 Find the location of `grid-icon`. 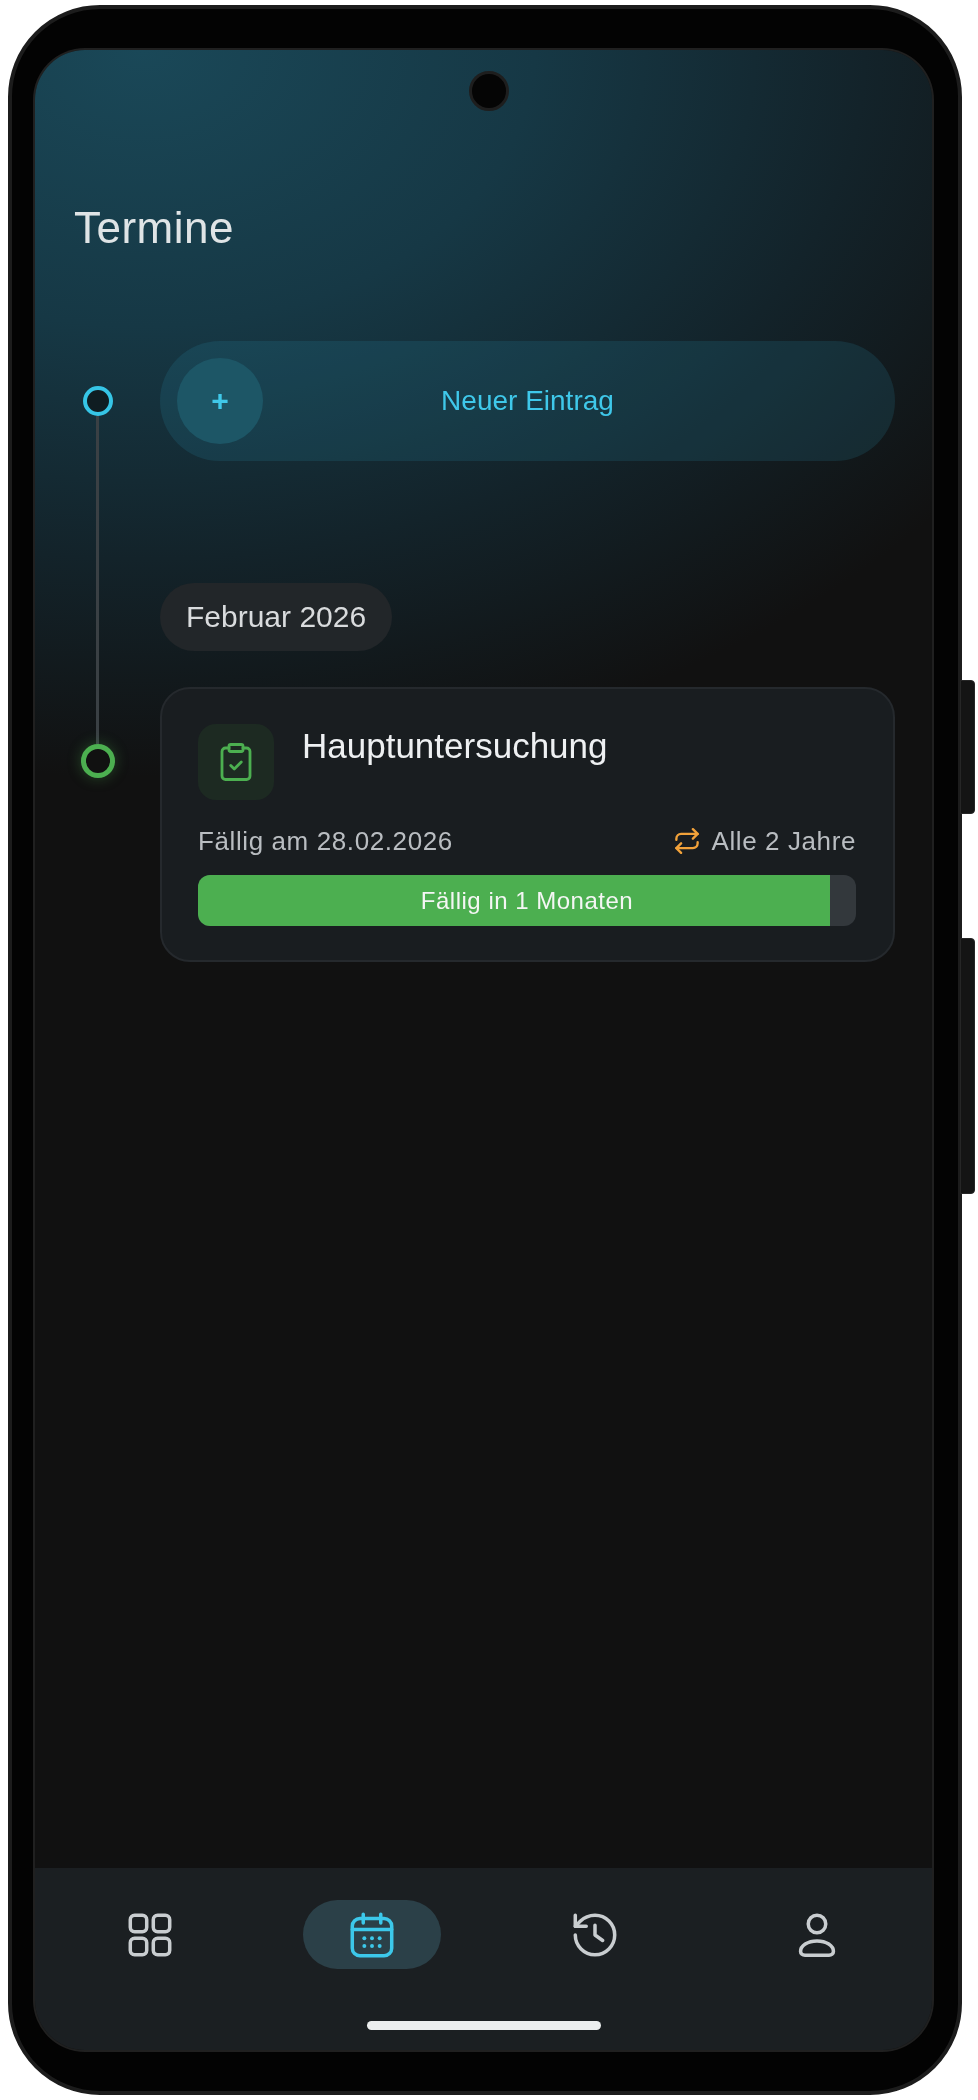

grid-icon is located at coordinates (150, 1934).